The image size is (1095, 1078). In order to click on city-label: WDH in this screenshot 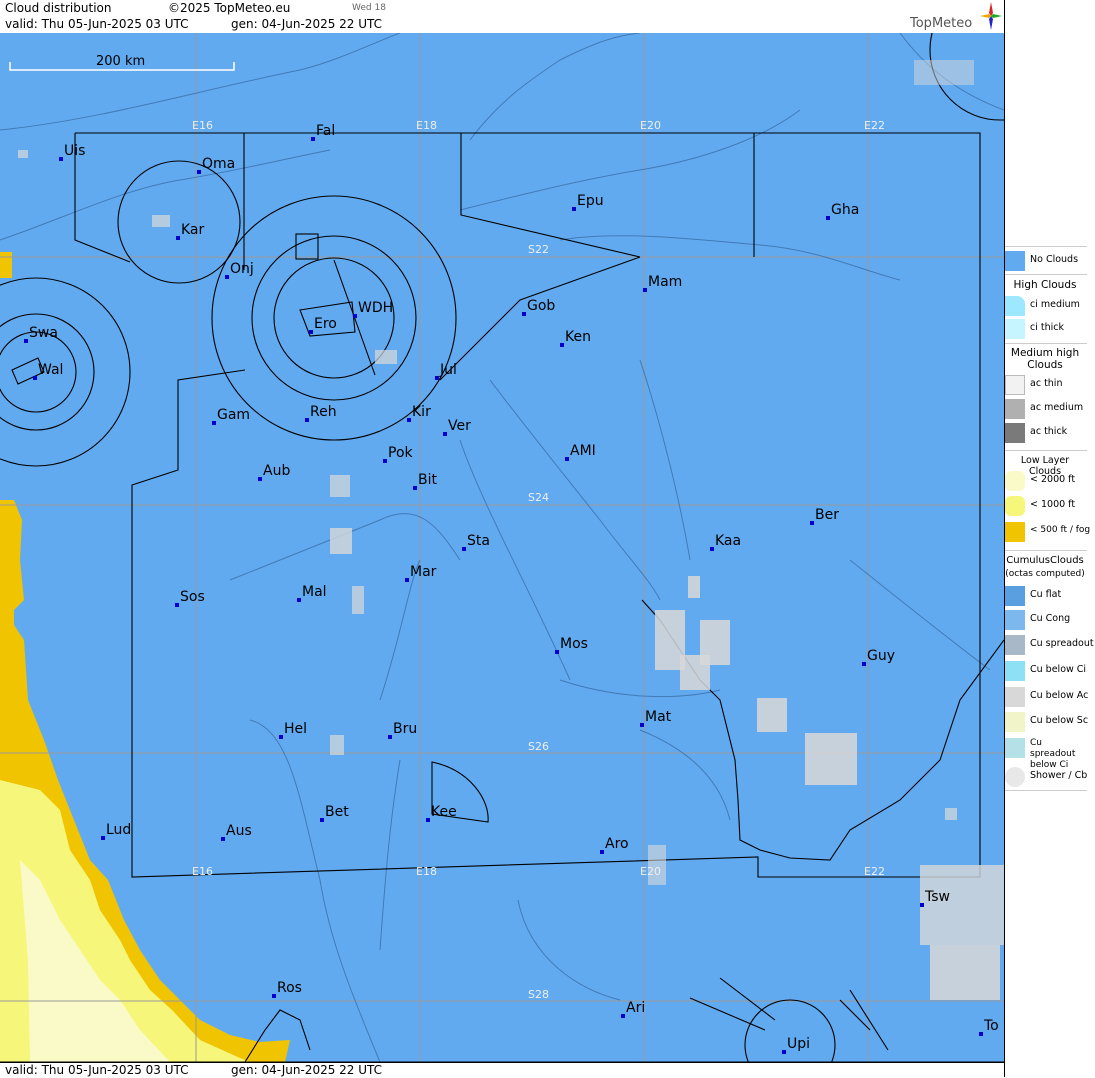, I will do `click(375, 308)`.